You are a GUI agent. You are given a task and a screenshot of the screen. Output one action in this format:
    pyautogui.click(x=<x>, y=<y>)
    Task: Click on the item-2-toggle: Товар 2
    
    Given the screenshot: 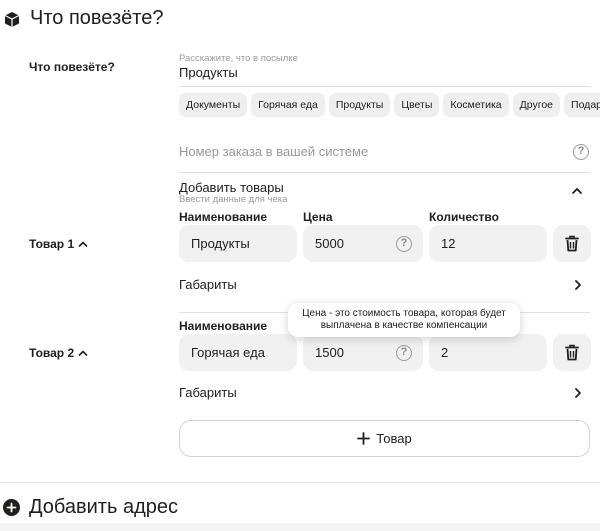 What is the action you would take?
    pyautogui.click(x=58, y=353)
    